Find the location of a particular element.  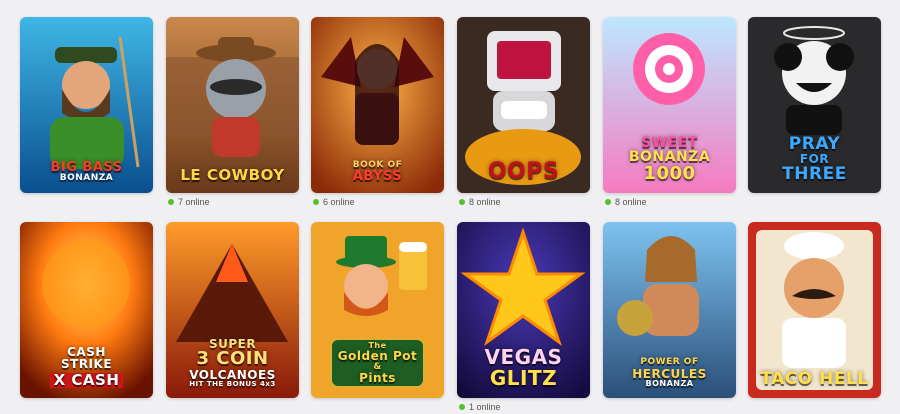

game-card-power-of-hercules-bonanza: POWER OF HERCULES BONANZA is located at coordinates (669, 310).